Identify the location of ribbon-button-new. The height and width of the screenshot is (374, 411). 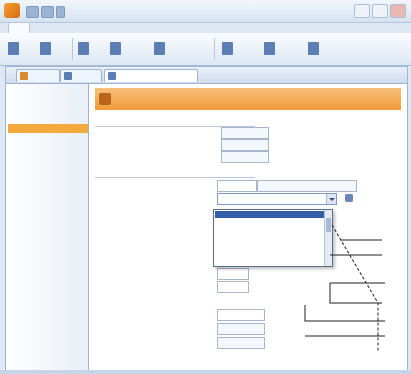
(21, 49).